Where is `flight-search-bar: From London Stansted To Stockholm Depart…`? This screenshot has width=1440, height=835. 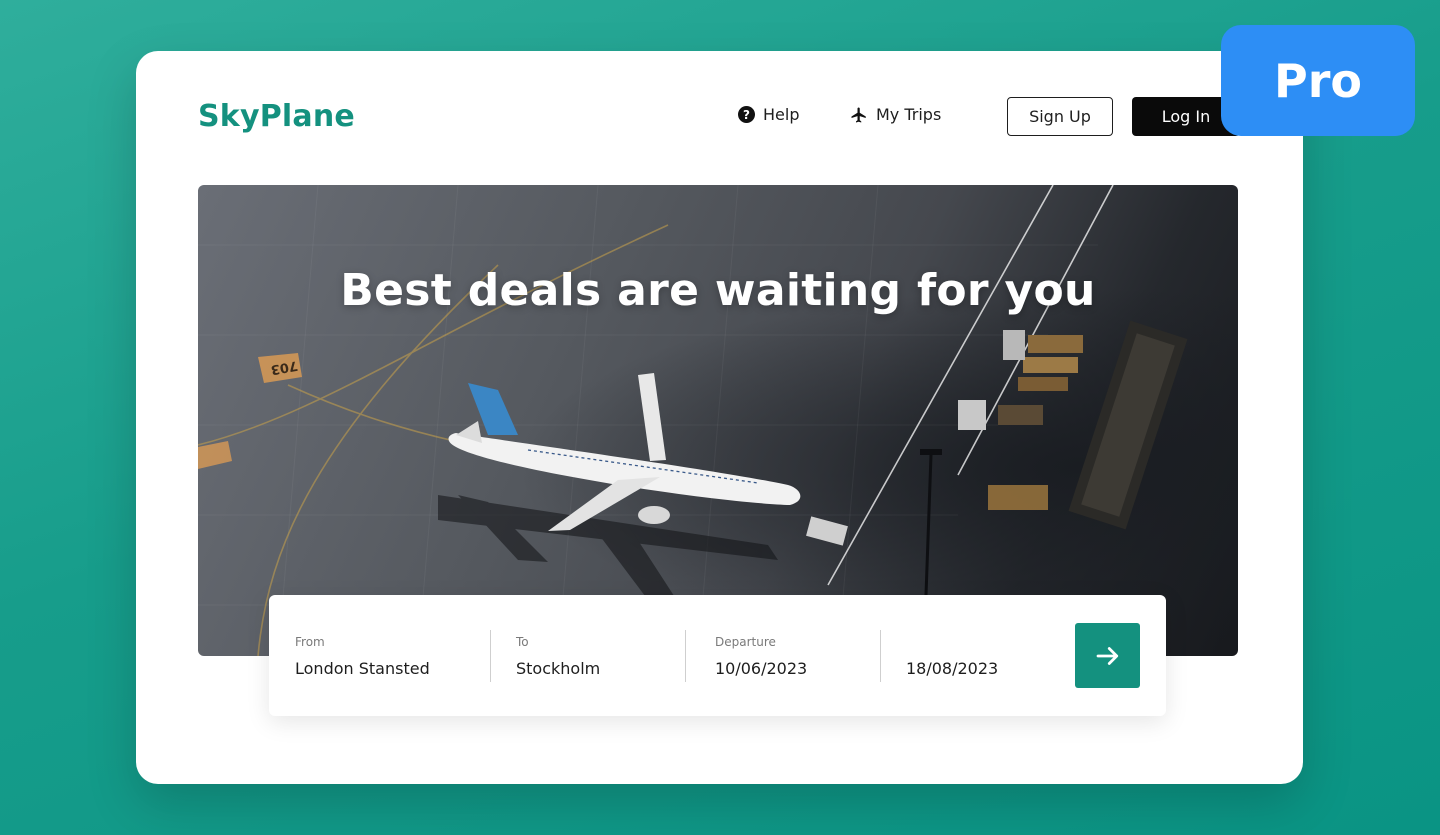 flight-search-bar: From London Stansted To Stockholm Depart… is located at coordinates (717, 655).